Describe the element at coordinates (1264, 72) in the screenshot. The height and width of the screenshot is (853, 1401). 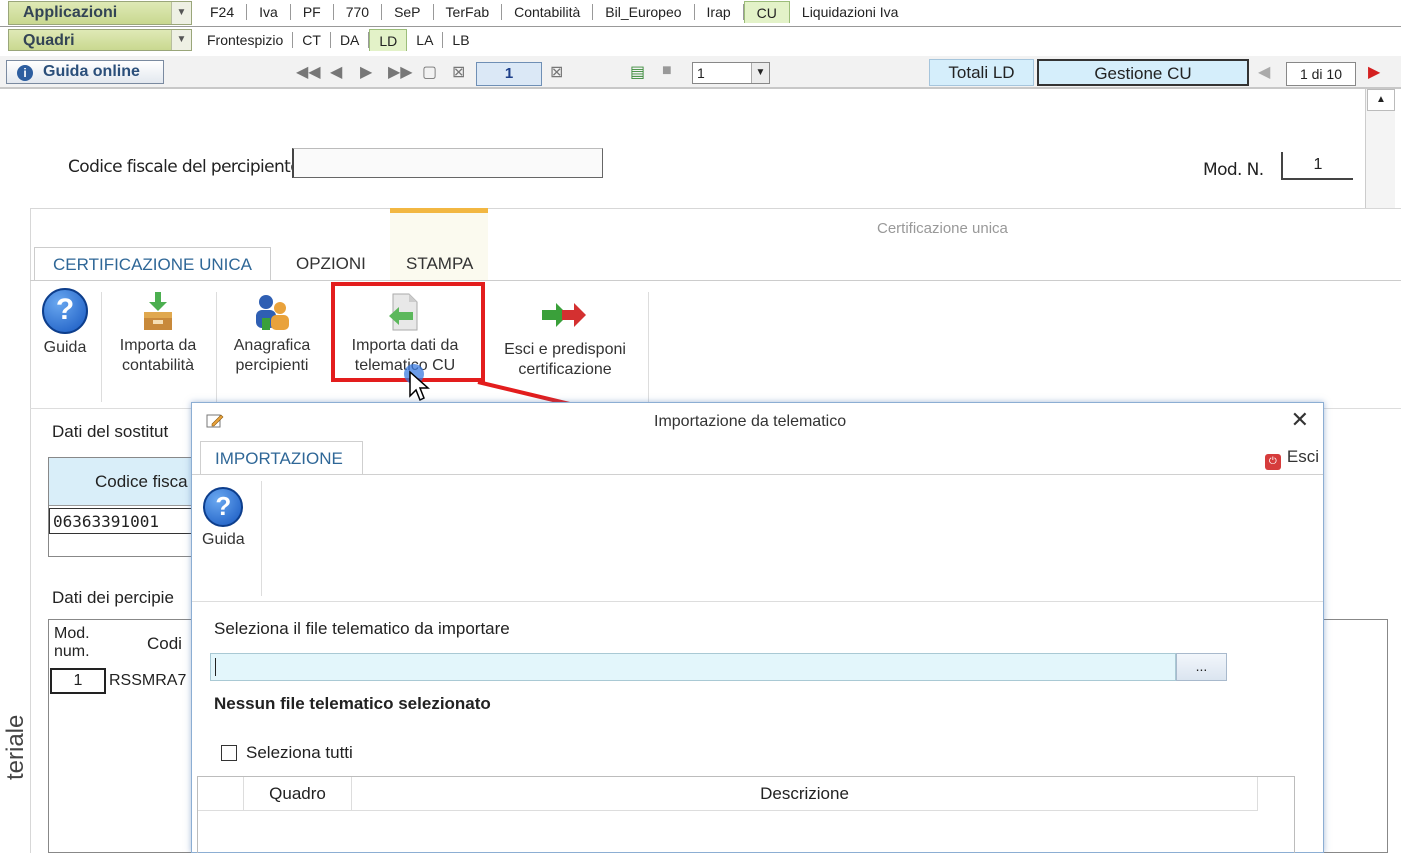
I see `page-previous-icon: ◀` at that location.